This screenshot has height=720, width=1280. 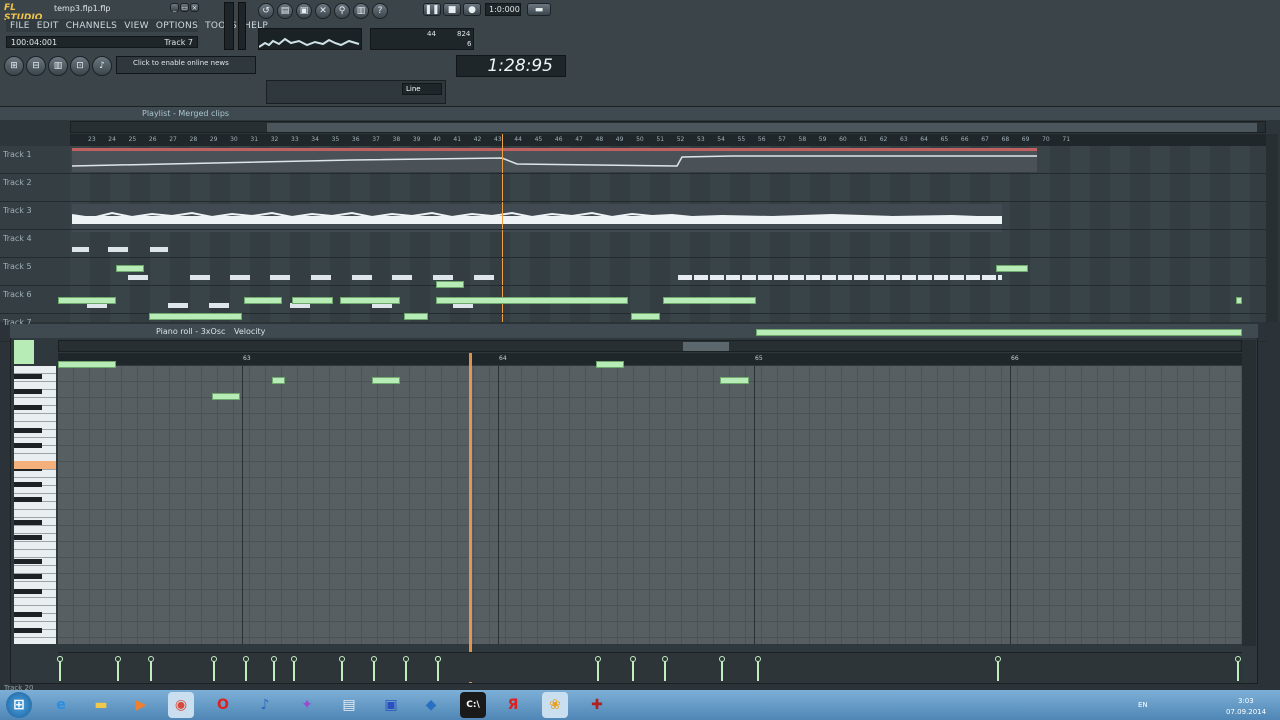 What do you see at coordinates (539, 9) in the screenshot?
I see `pattern-selector: ▬` at bounding box center [539, 9].